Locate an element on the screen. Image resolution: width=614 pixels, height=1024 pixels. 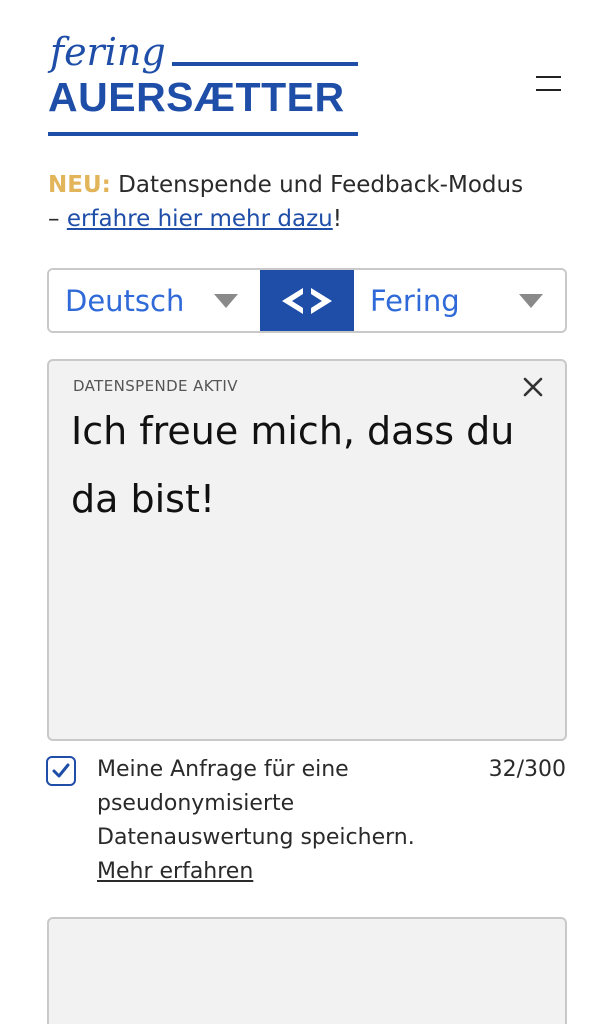
logo-rule-top is located at coordinates (265, 64).